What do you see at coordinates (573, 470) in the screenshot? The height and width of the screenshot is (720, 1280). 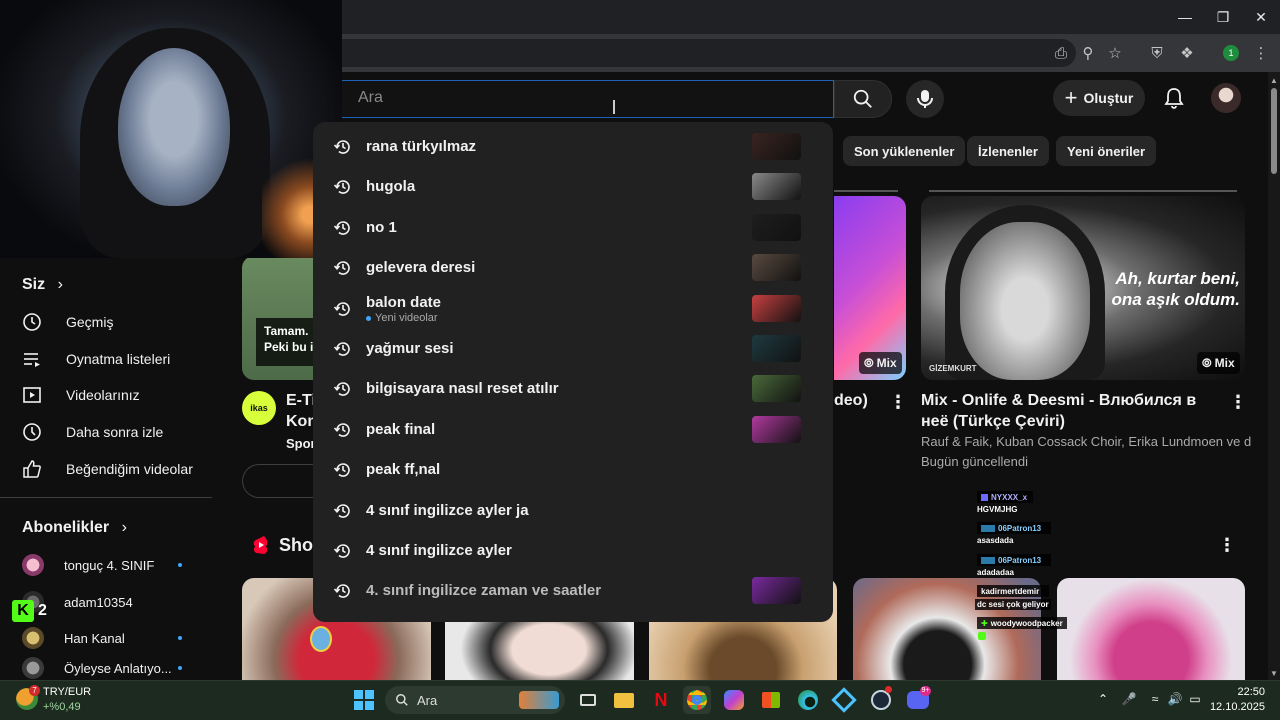 I see `search-suggestion: peak ff,nal` at bounding box center [573, 470].